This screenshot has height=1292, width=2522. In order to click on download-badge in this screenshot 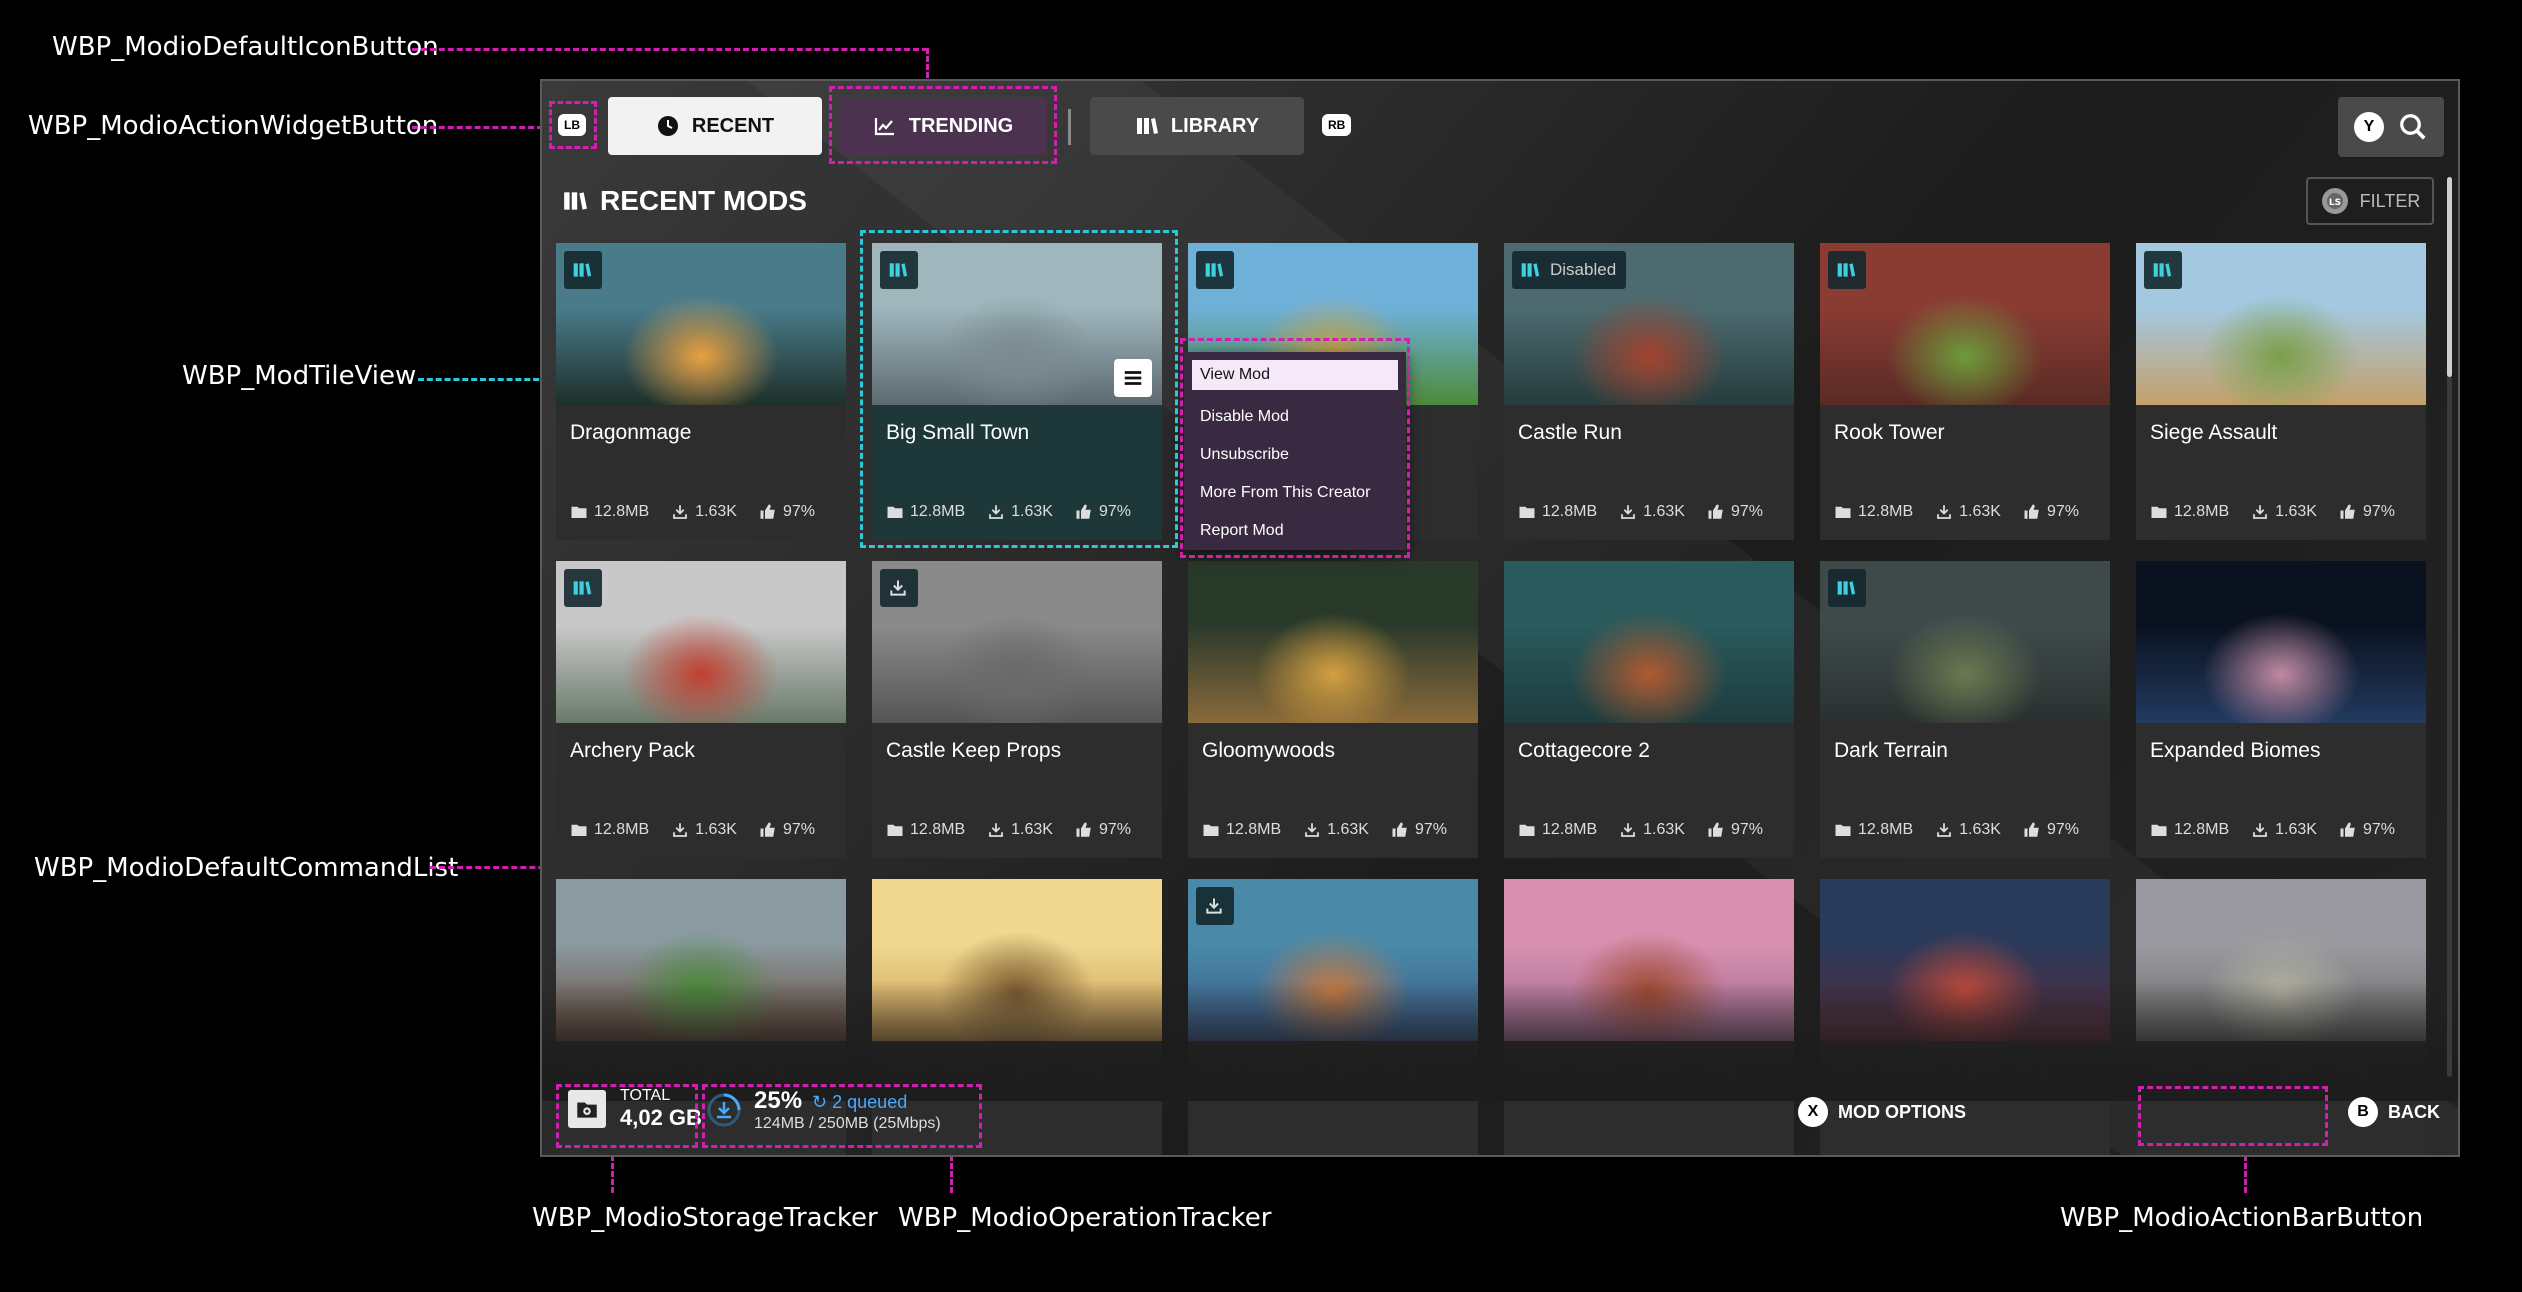, I will do `click(1215, 906)`.